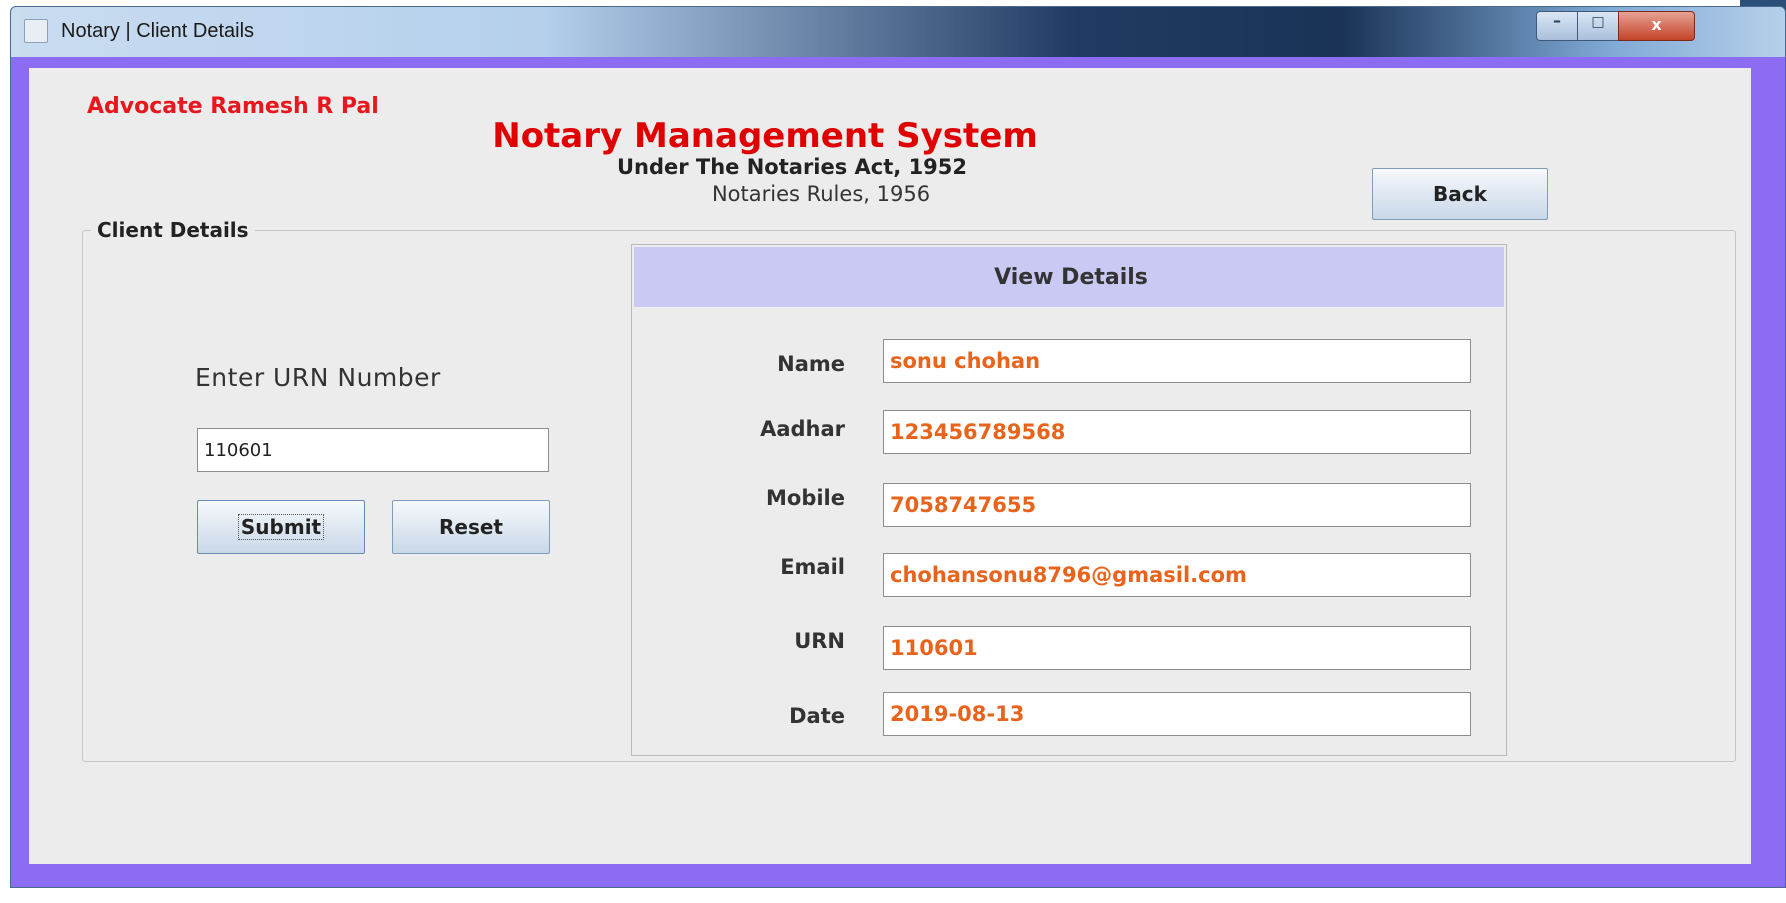 The width and height of the screenshot is (1786, 903). I want to click on view-details-title-text: View Details, so click(1071, 277).